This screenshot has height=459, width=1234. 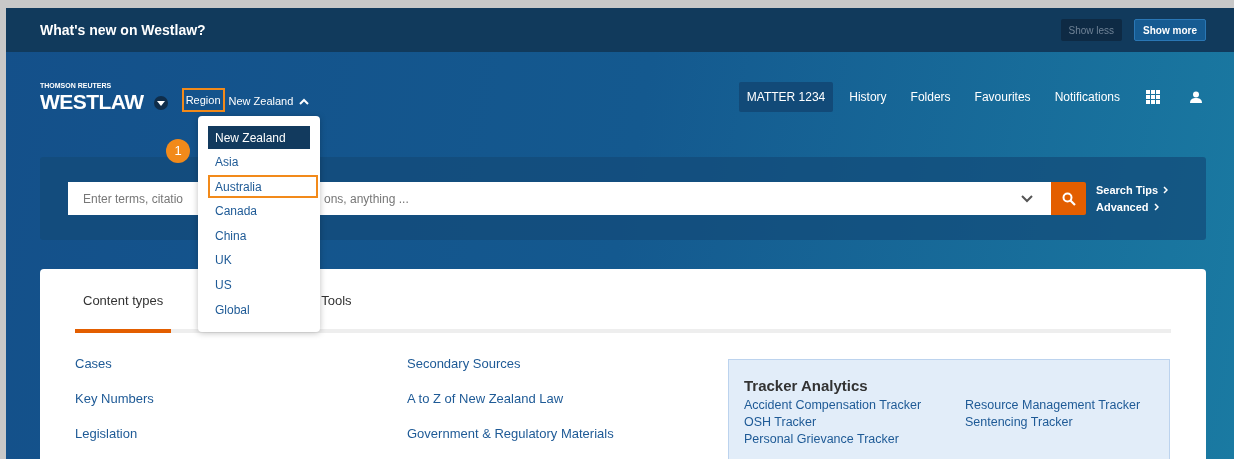 What do you see at coordinates (1053, 422) in the screenshot?
I see `tracker-link: Sentencing Tracker` at bounding box center [1053, 422].